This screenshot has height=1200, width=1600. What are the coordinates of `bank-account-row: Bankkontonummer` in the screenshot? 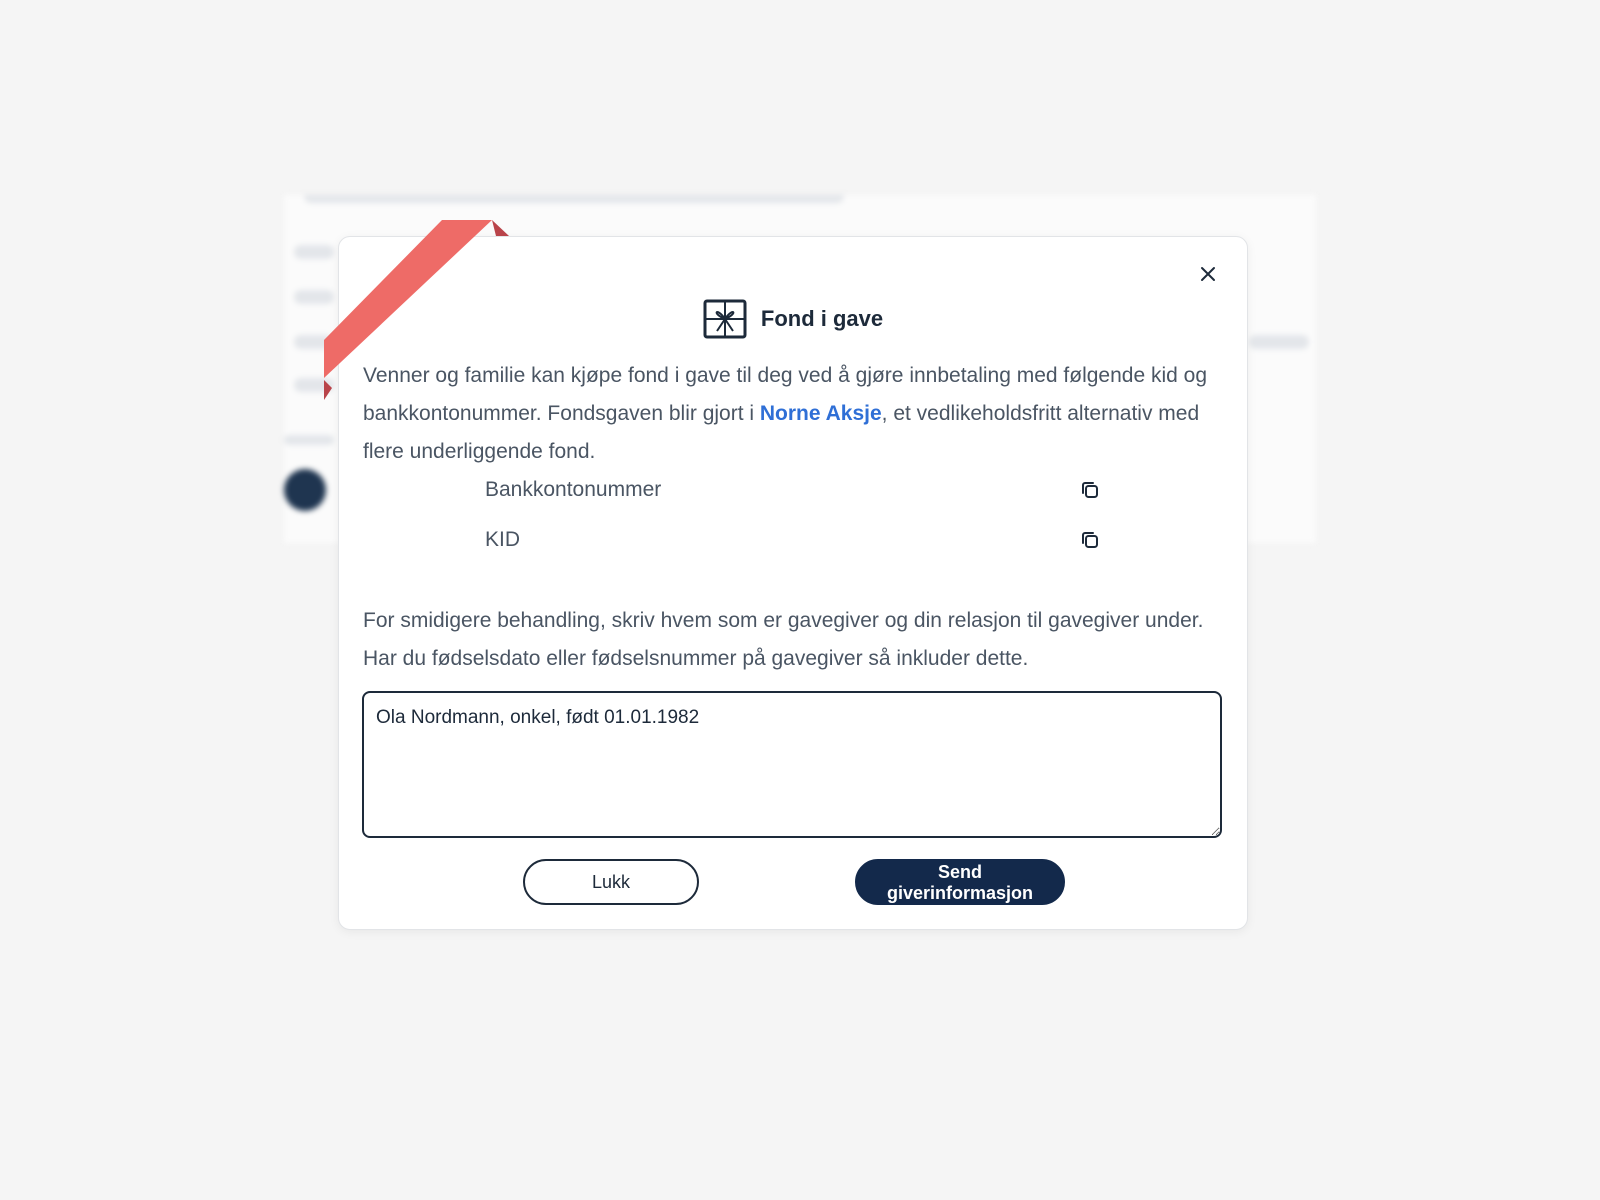 It's located at (794, 490).